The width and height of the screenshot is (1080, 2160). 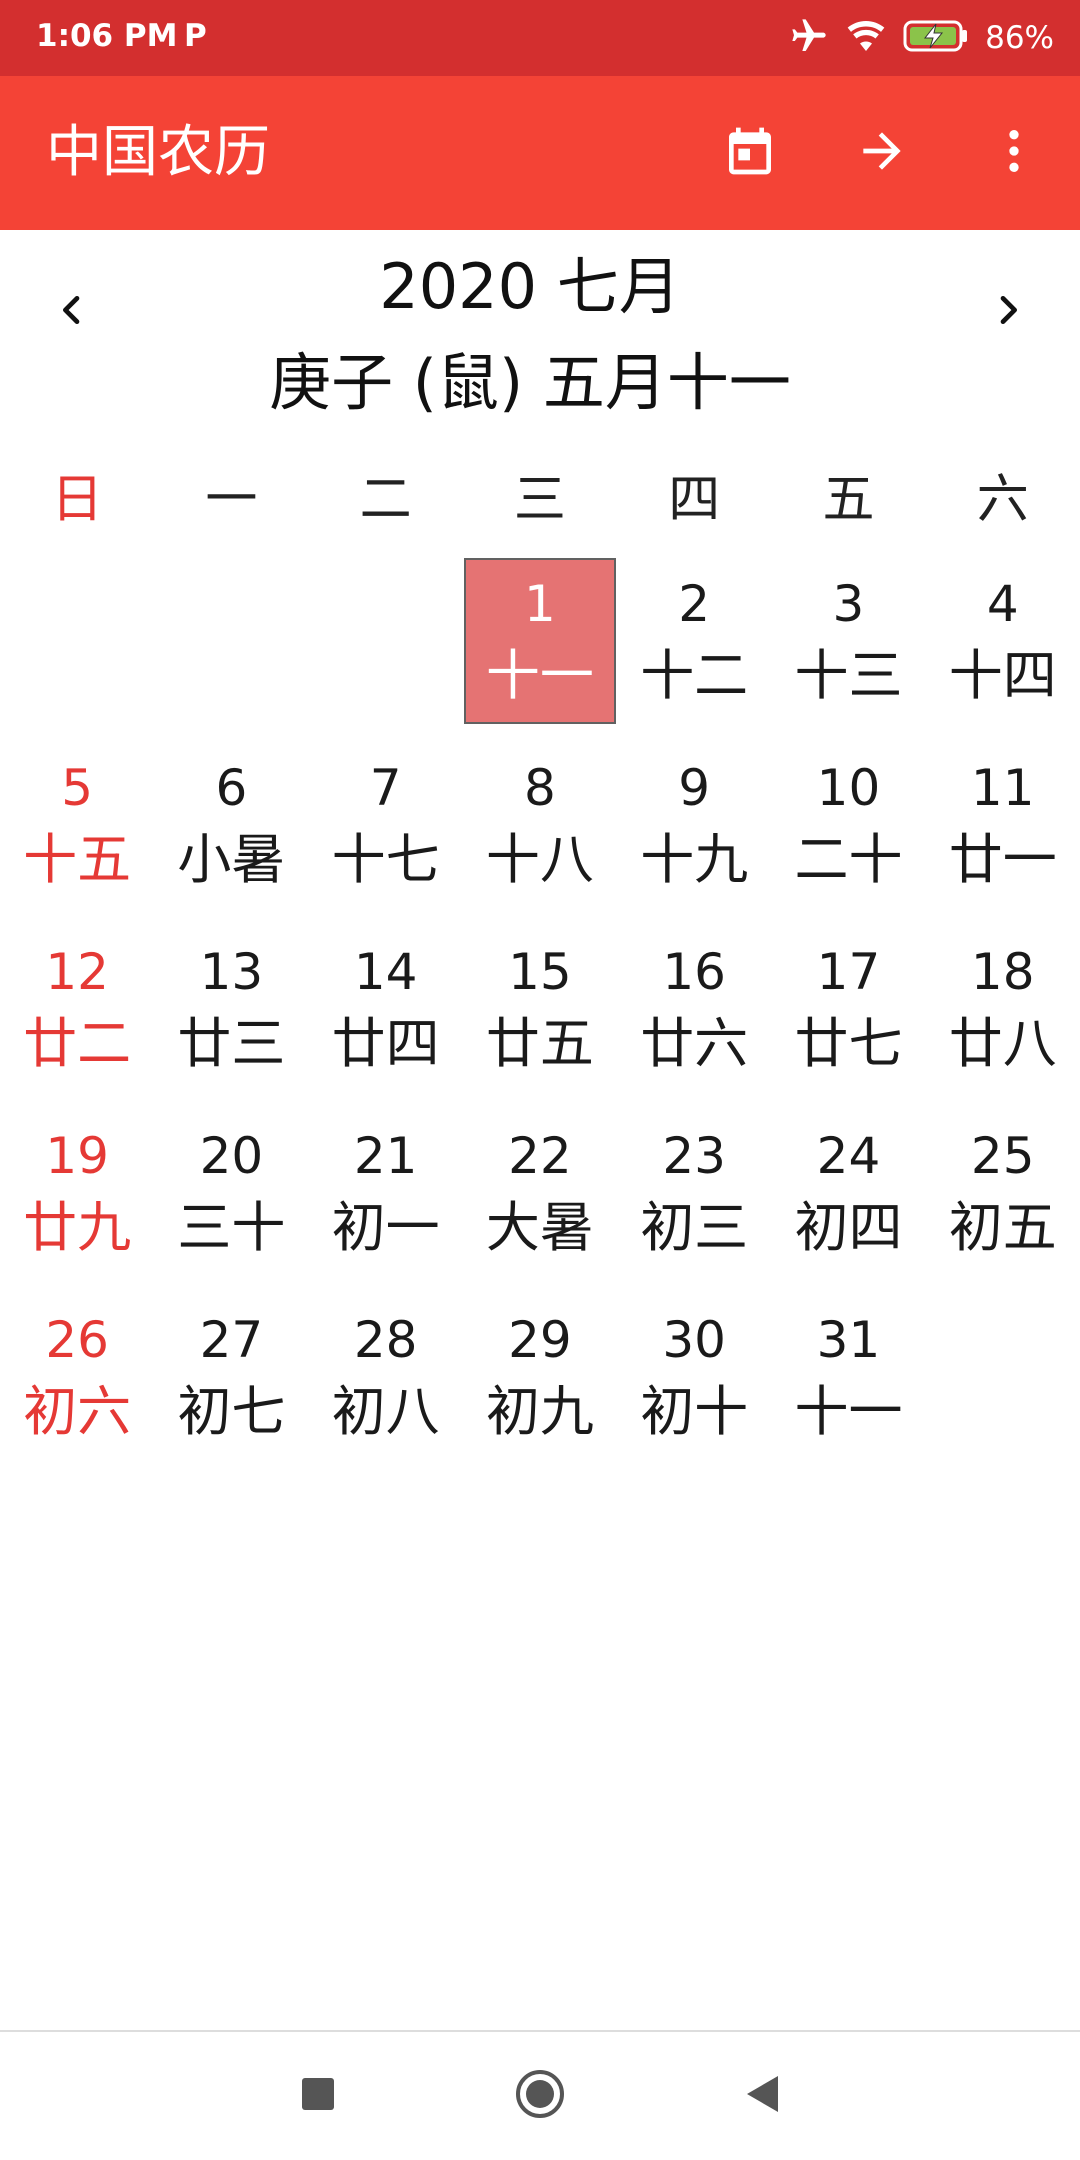 I want to click on day-cell: 5 十五, so click(x=77, y=834).